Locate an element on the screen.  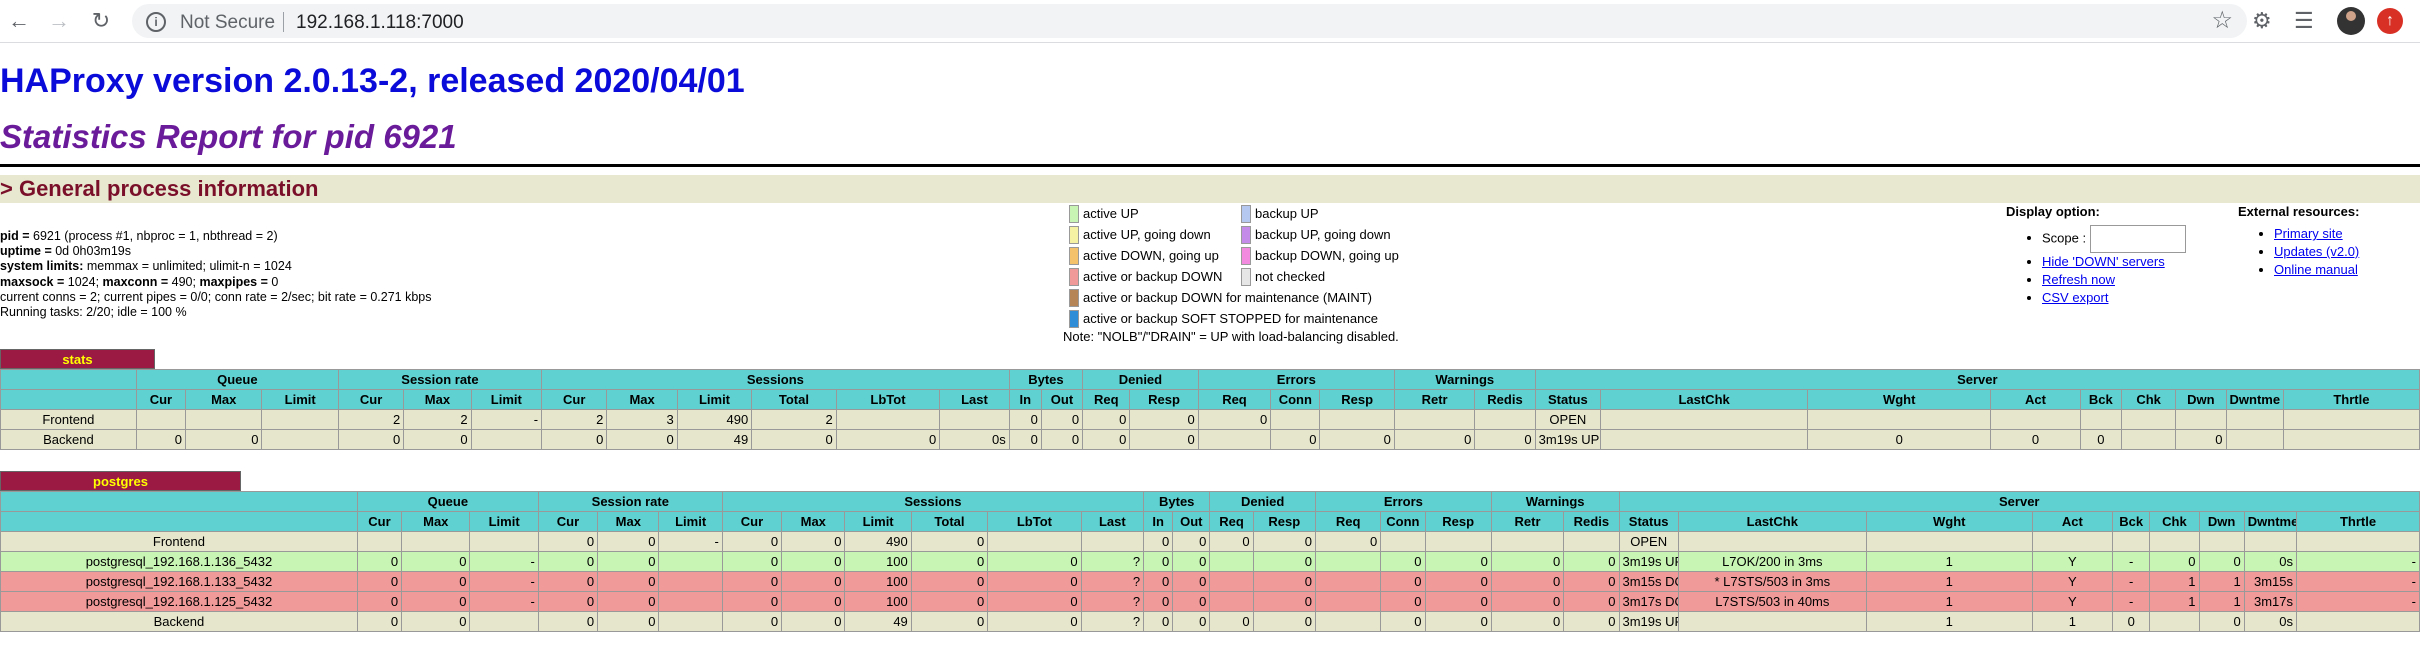
updates-link: Updates (v2.0) is located at coordinates (2316, 251).